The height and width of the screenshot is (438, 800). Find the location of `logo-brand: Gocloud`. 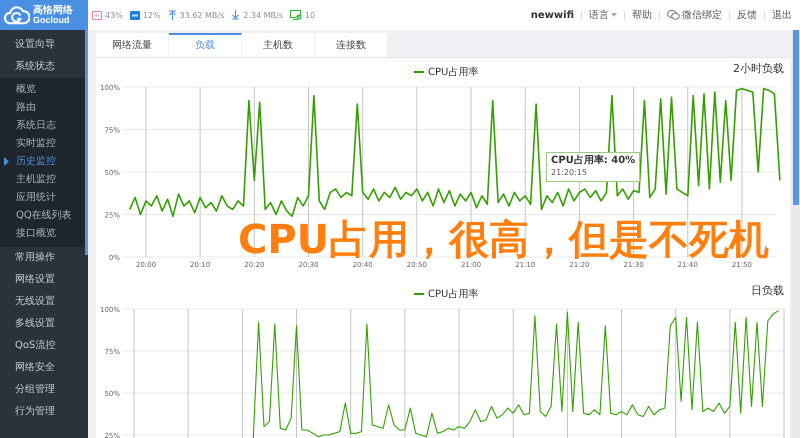

logo-brand: Gocloud is located at coordinates (51, 20).